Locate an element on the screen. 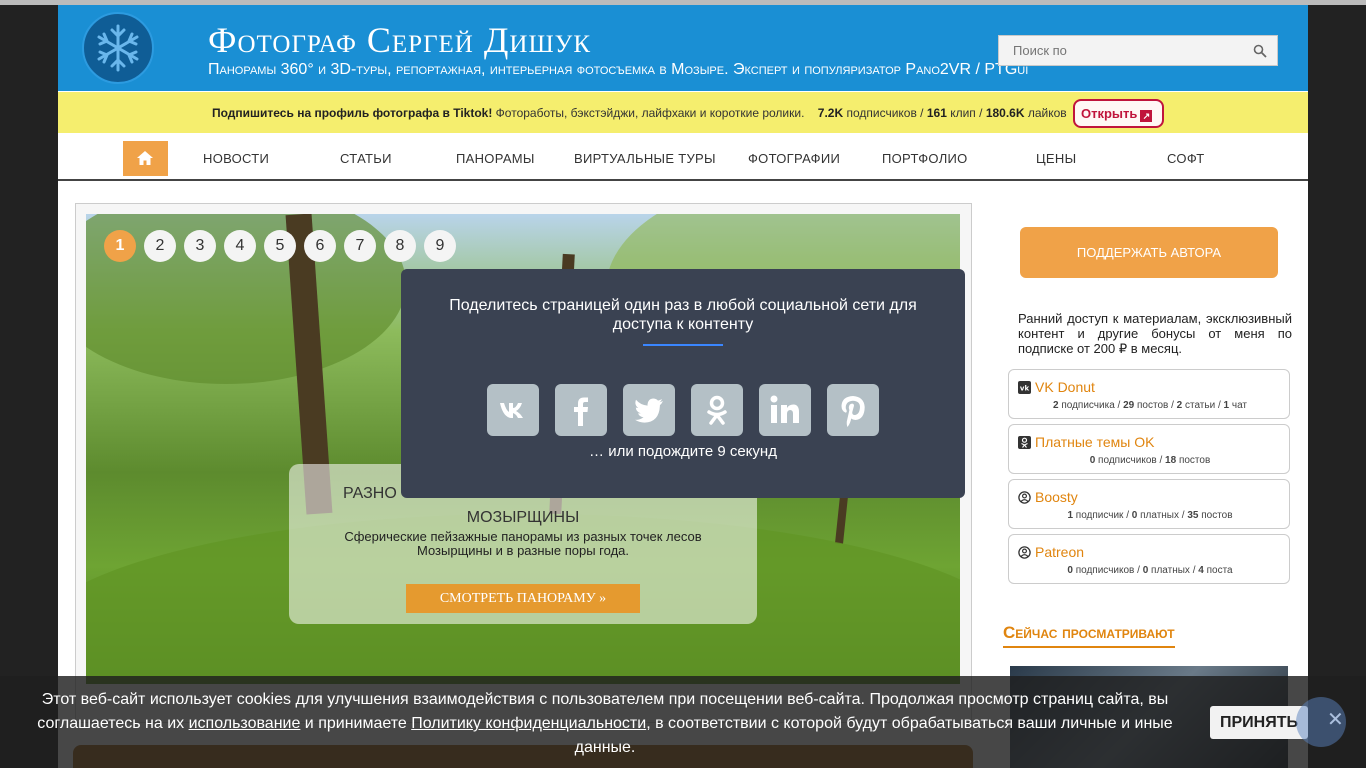 The height and width of the screenshot is (768, 1366). stat-value: 29 is located at coordinates (1129, 405).